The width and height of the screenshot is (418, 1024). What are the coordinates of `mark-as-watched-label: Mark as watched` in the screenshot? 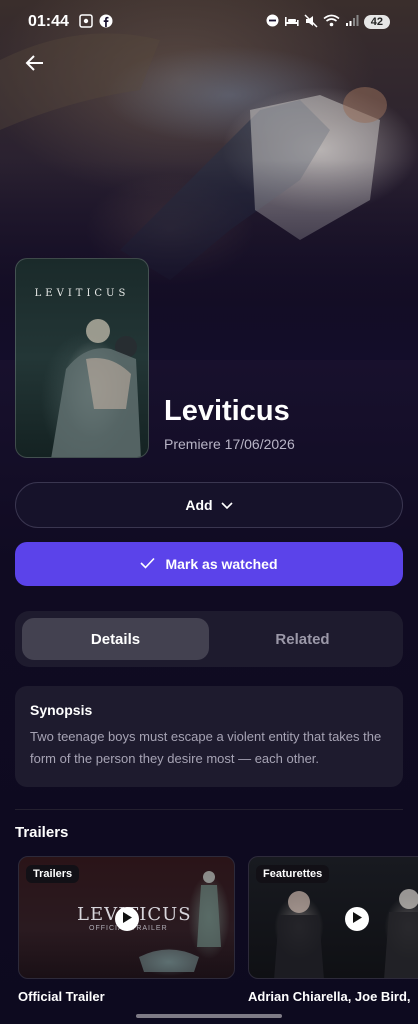 It's located at (221, 564).